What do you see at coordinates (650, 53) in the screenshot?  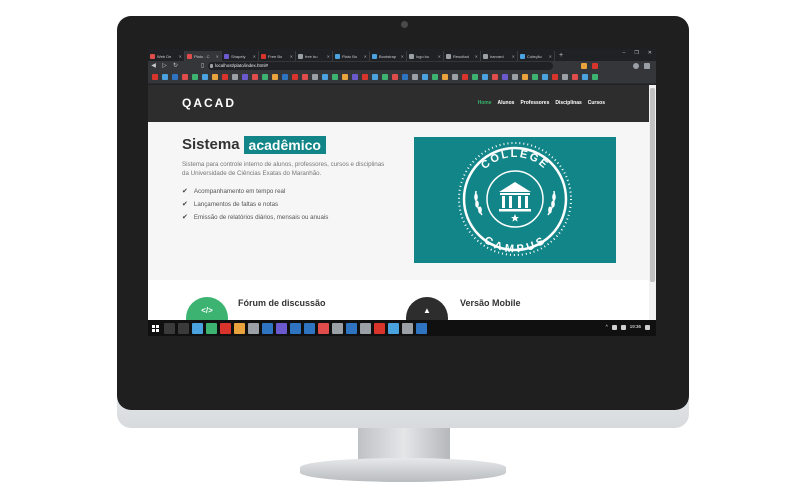 I see `close-window-button: ✕` at bounding box center [650, 53].